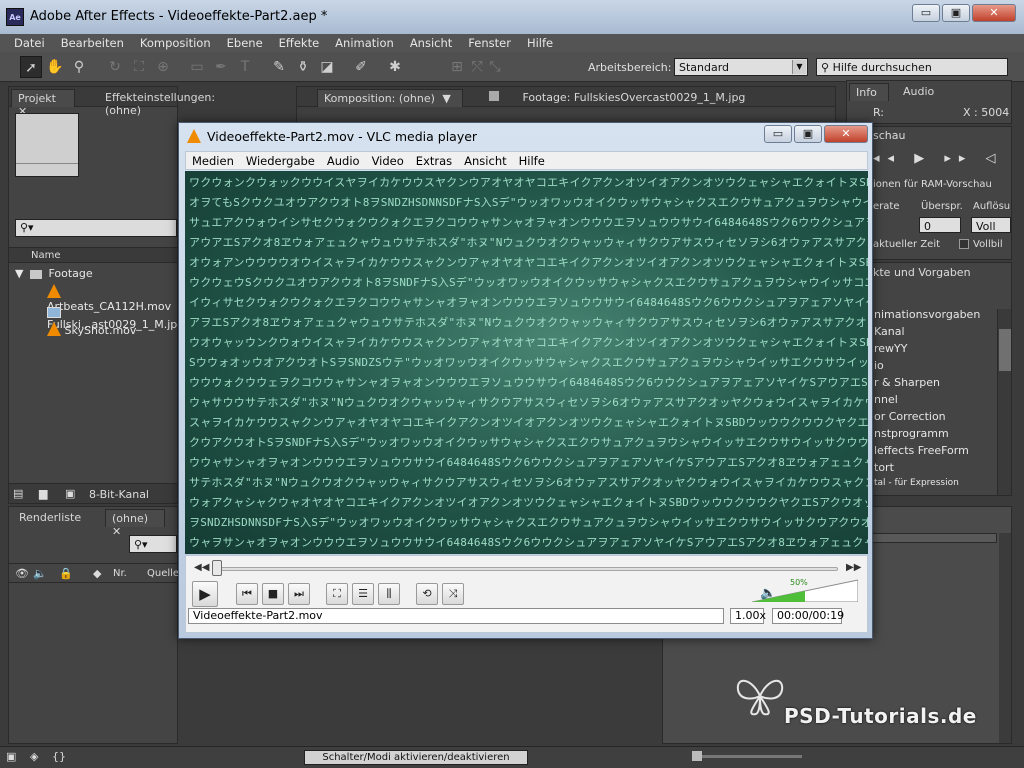 Image resolution: width=1024 pixels, height=768 pixels. Describe the element at coordinates (748, 616) in the screenshot. I see `playback-speed: 1.00x` at that location.